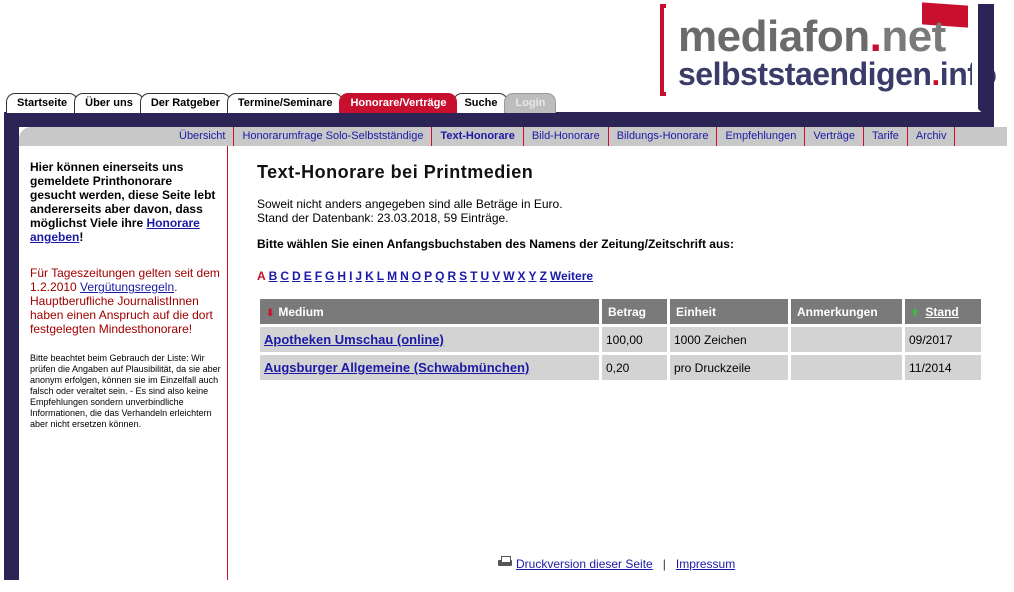 The image size is (1014, 592). Describe the element at coordinates (358, 276) in the screenshot. I see `letter-j: J` at that location.